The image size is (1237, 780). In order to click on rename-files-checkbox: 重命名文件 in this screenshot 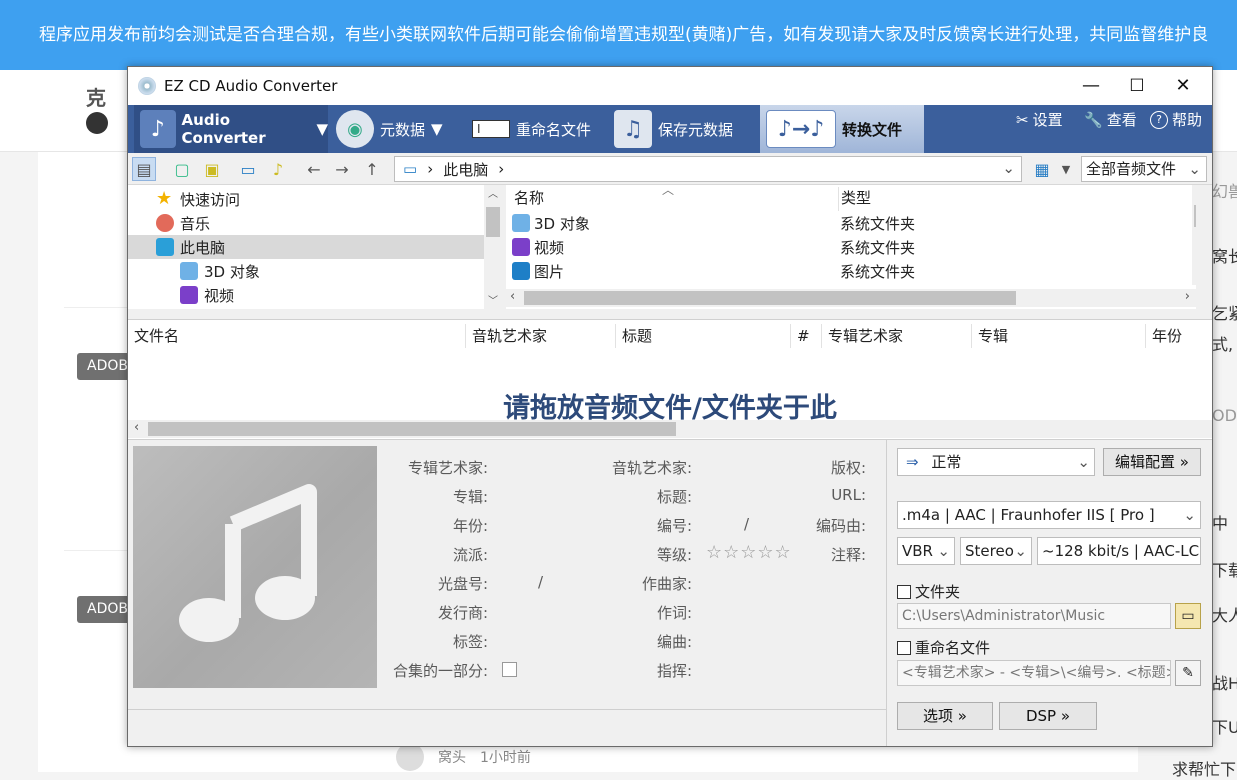, I will do `click(943, 647)`.